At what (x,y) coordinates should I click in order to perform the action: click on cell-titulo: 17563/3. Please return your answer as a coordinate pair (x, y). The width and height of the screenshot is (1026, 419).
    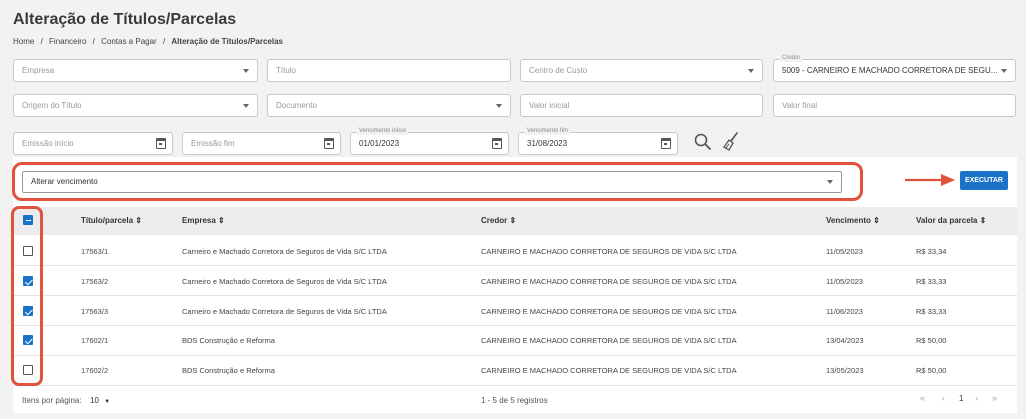
    Looking at the image, I should click on (95, 311).